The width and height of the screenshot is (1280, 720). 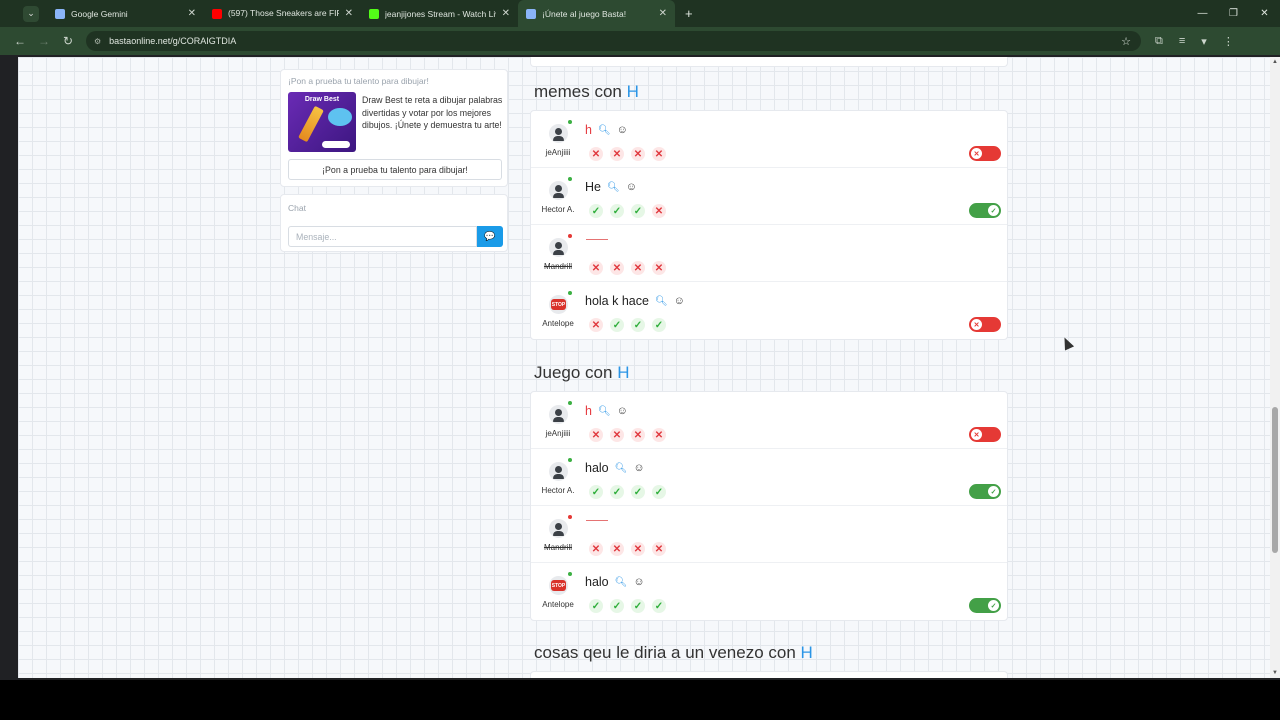 What do you see at coordinates (1275, 62) in the screenshot?
I see `scroll-up-icon: ▲` at bounding box center [1275, 62].